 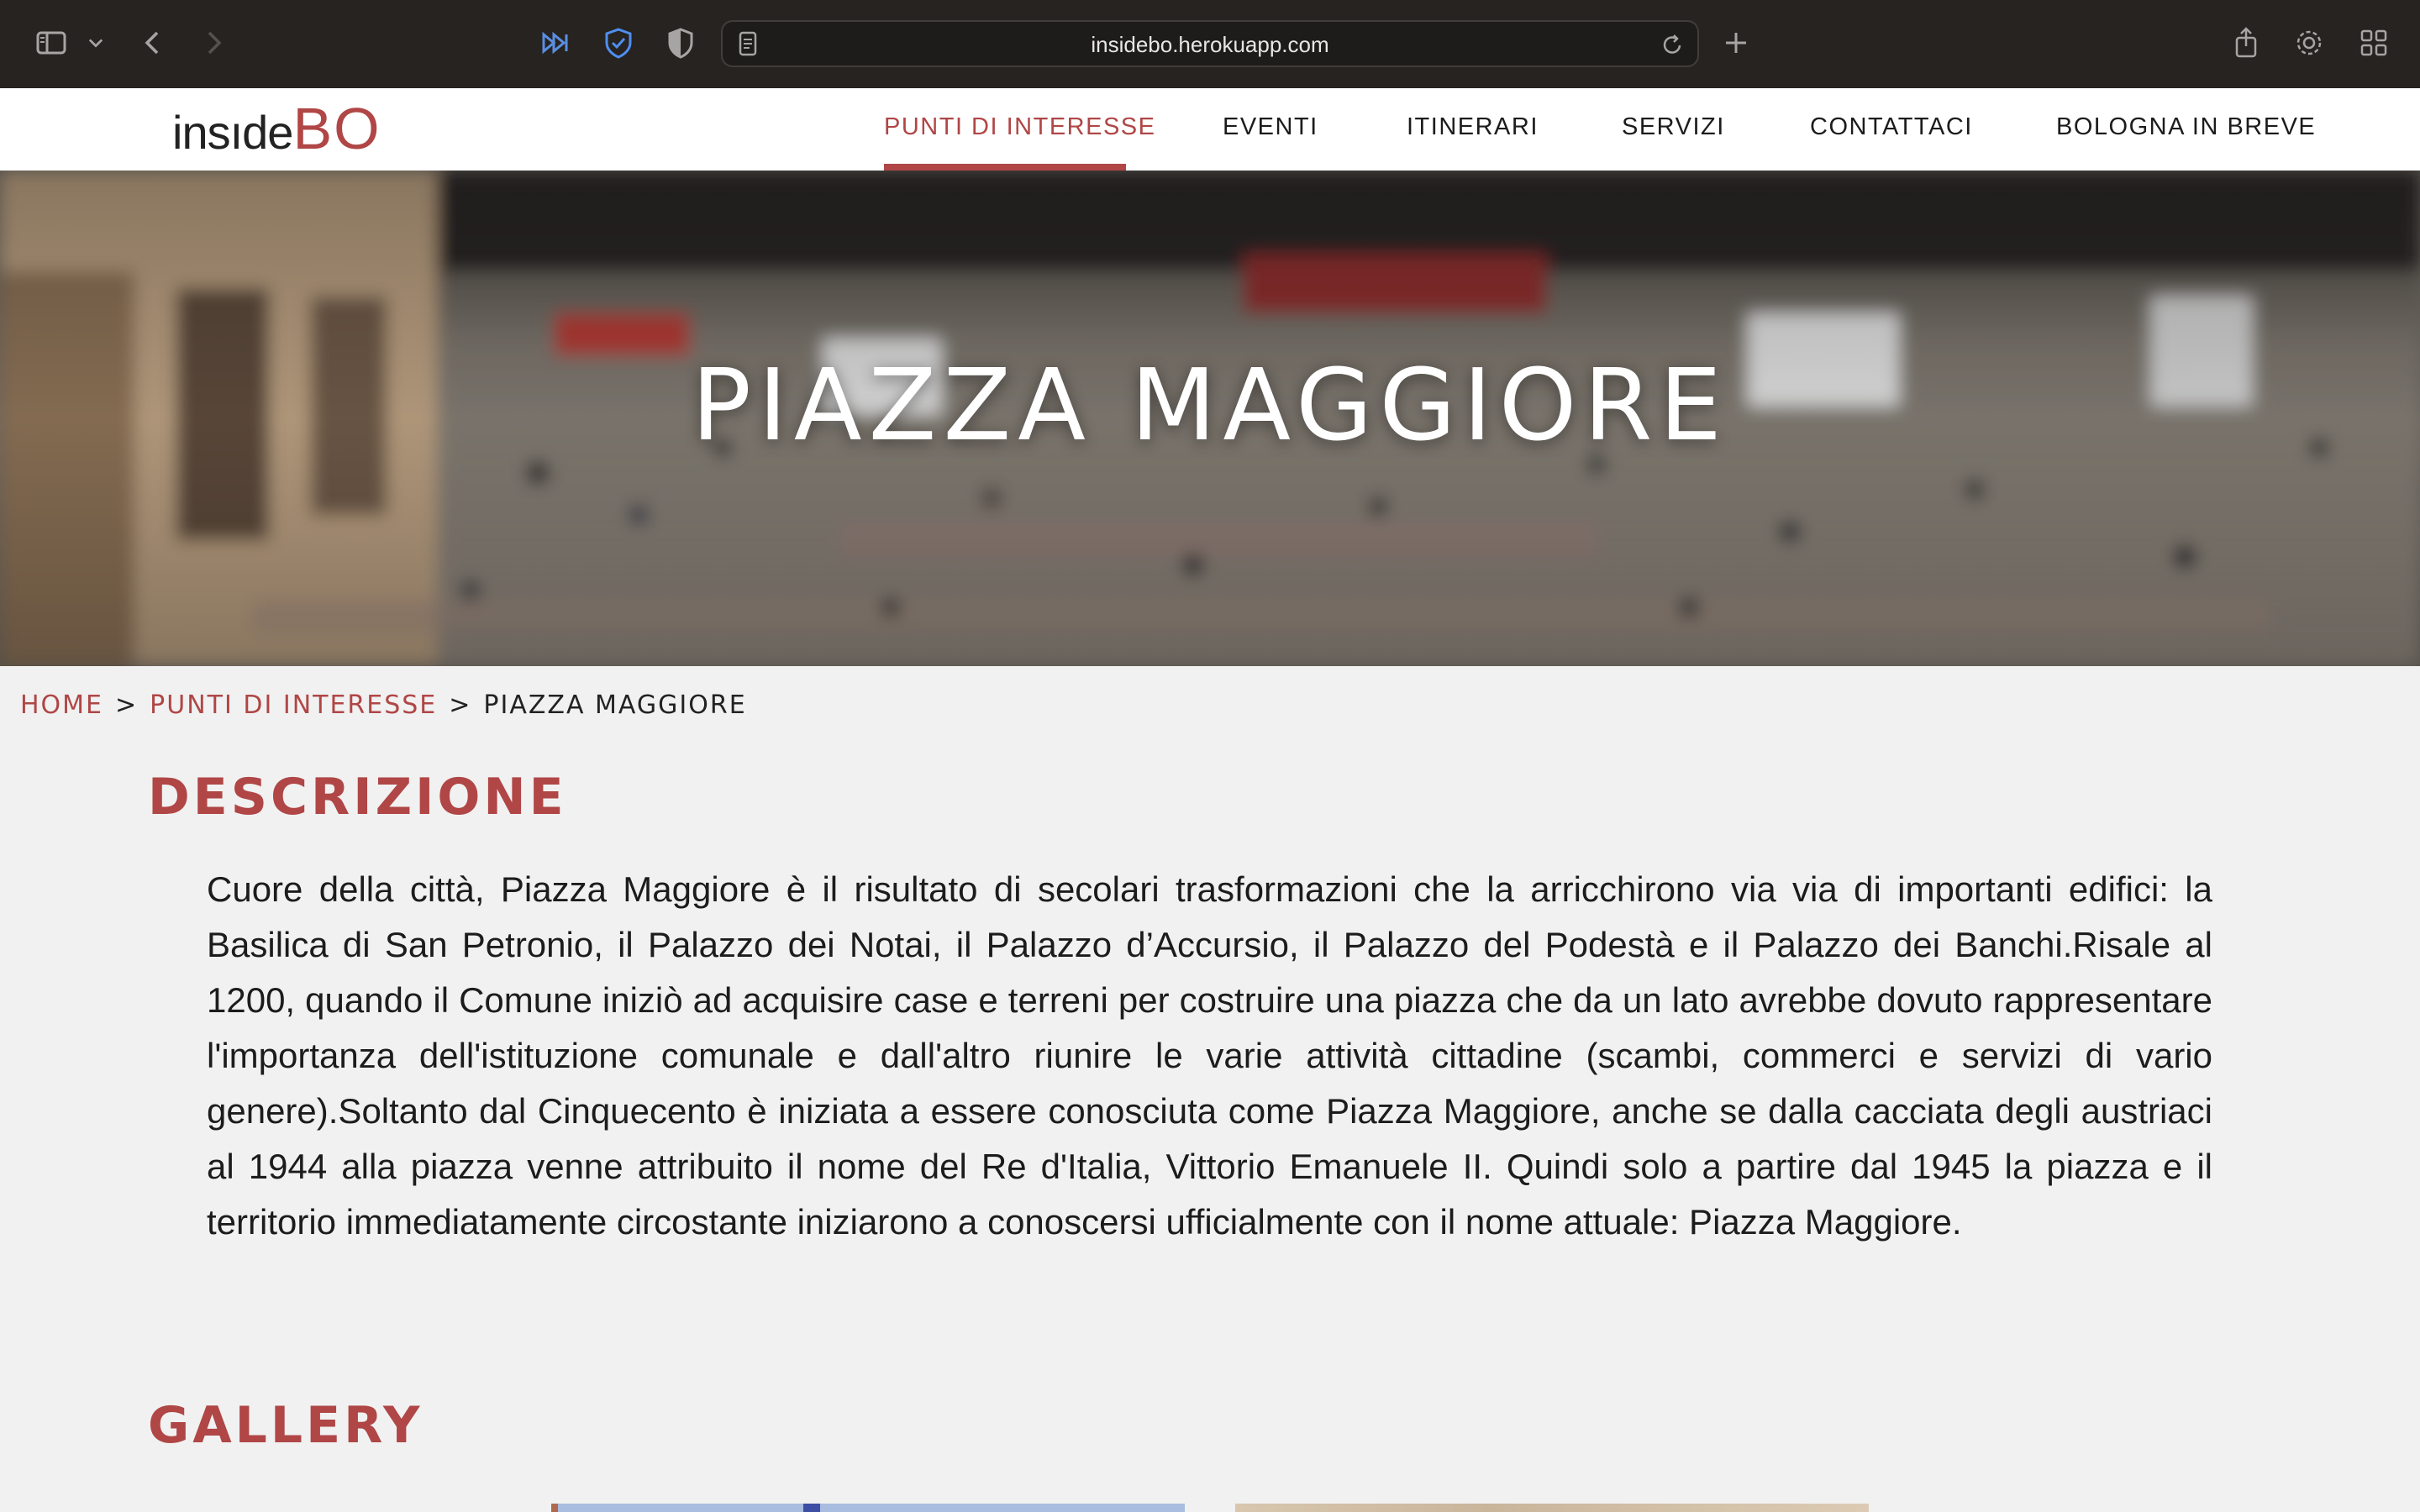 I want to click on url-text: insidebo.herokuapp.com, so click(x=1210, y=44).